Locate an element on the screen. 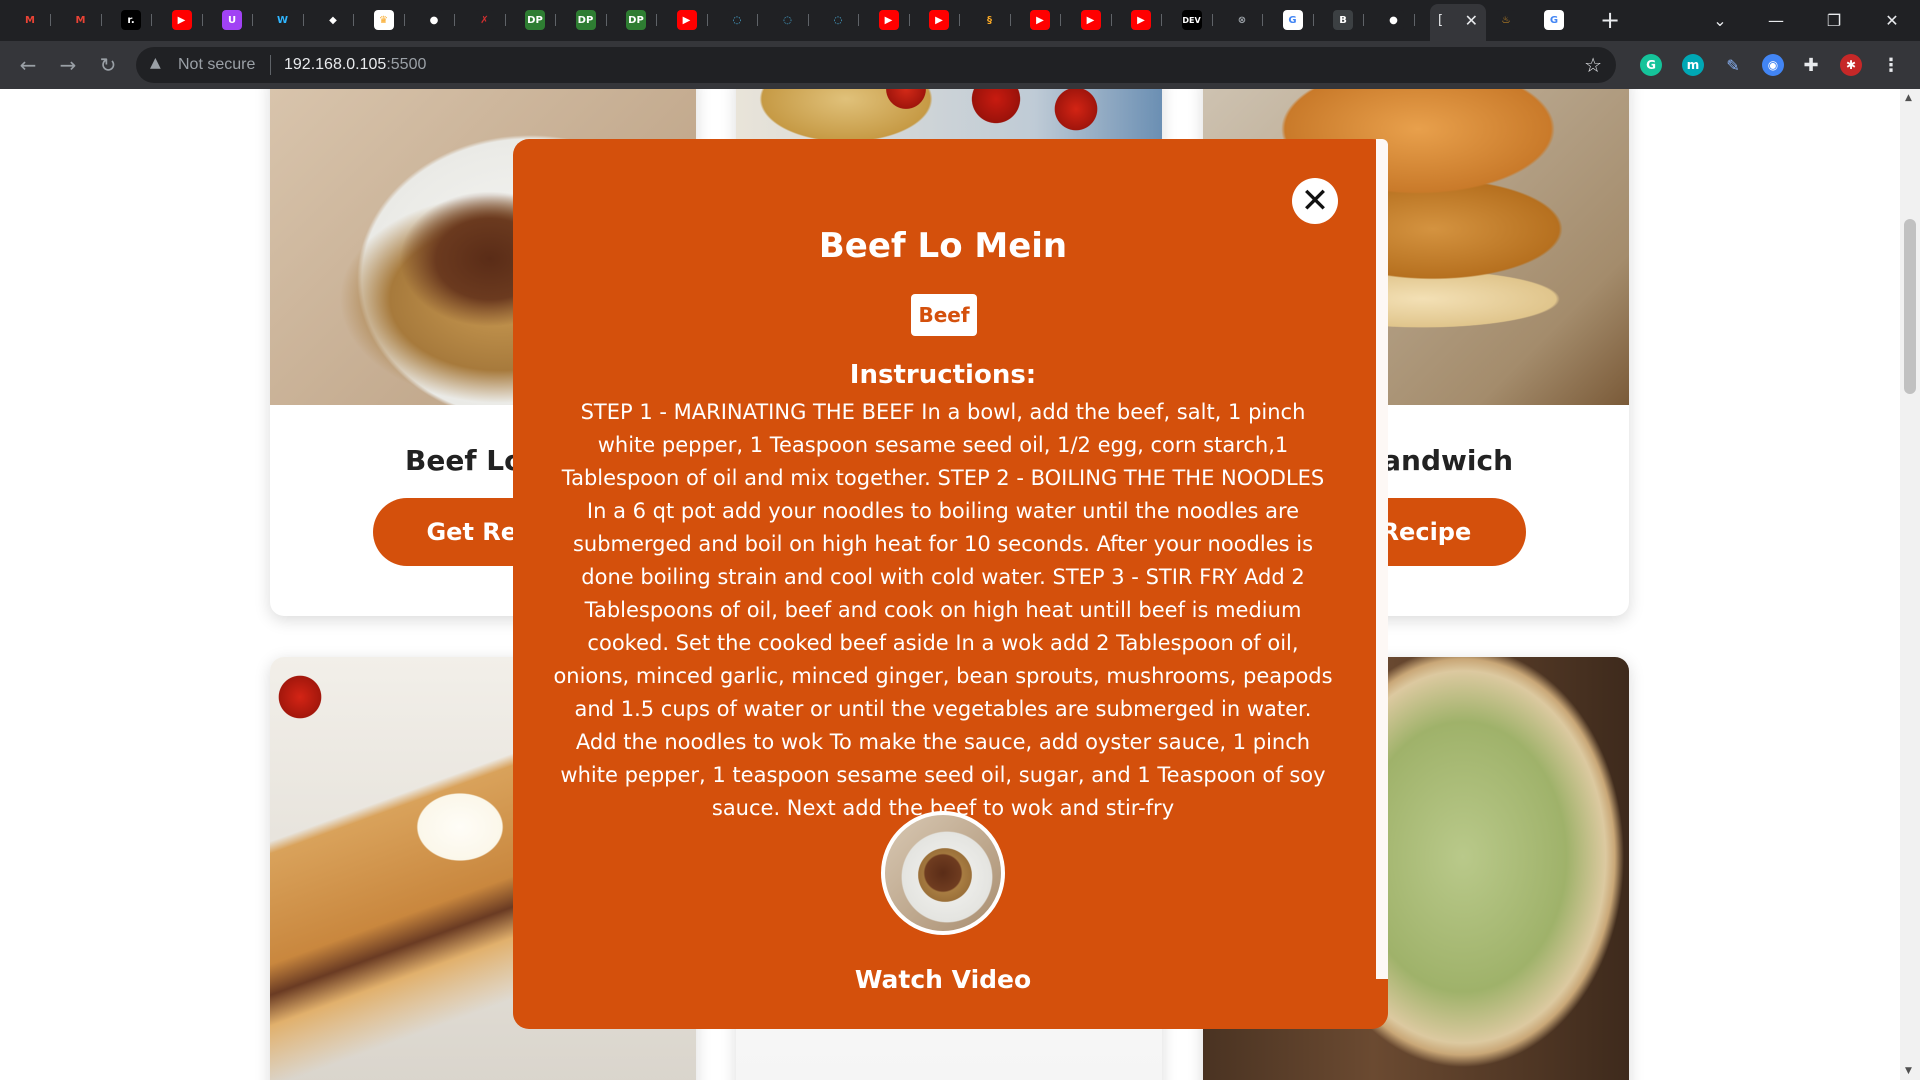  scroll-up-icon: ▲ is located at coordinates (1908, 98).